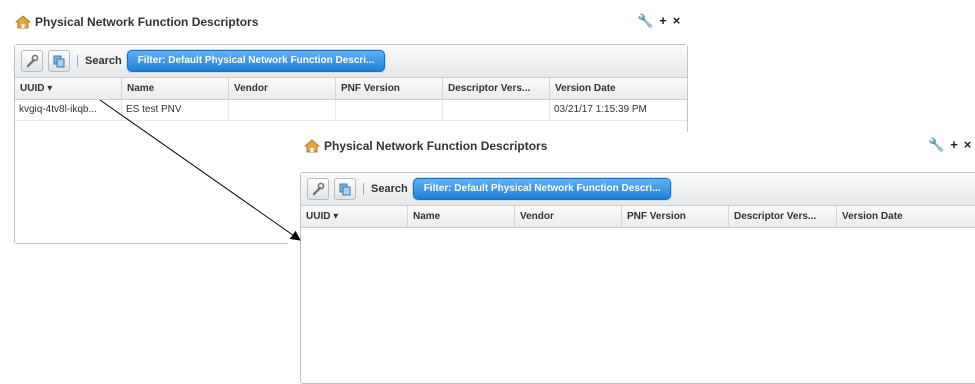 The height and width of the screenshot is (384, 975). Describe the element at coordinates (600, 109) in the screenshot. I see `cell-version-date: 03/21/17 1:15:39 PM` at that location.